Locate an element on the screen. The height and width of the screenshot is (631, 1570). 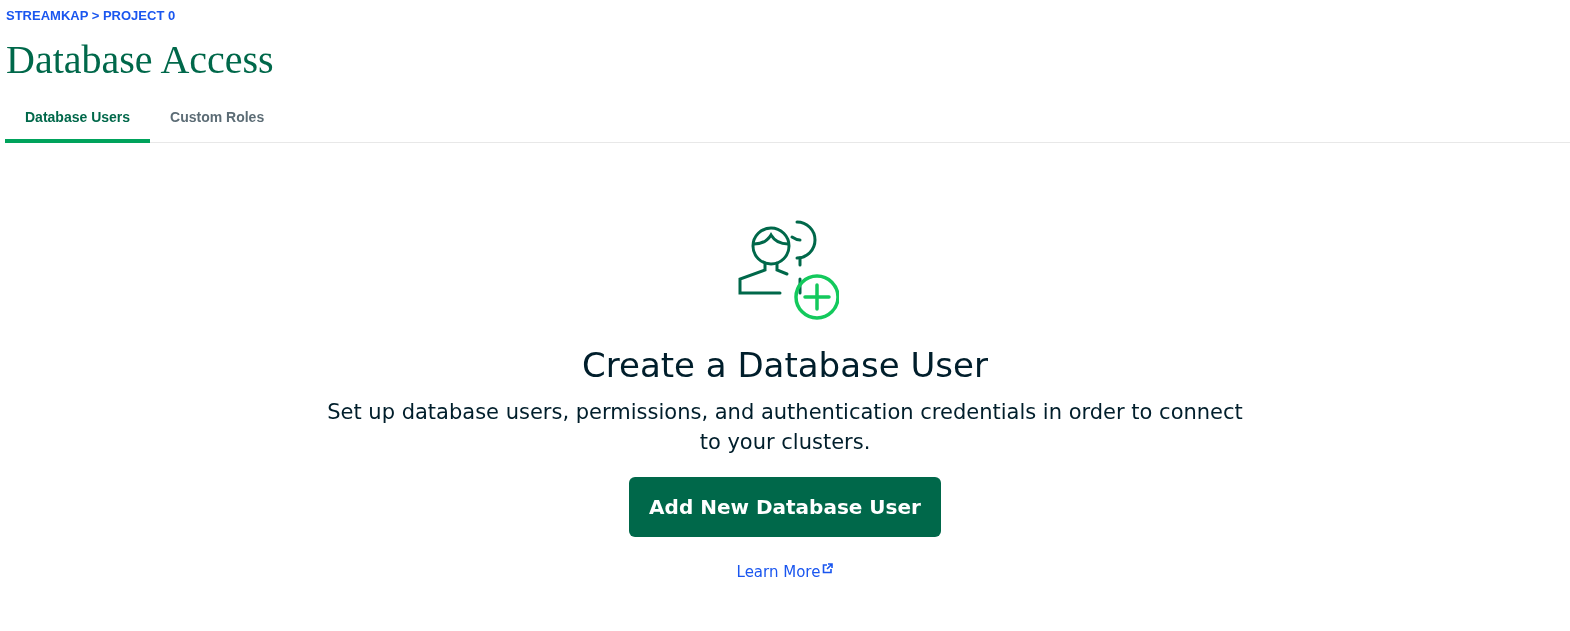
add-user-button: Add New Database User is located at coordinates (785, 507).